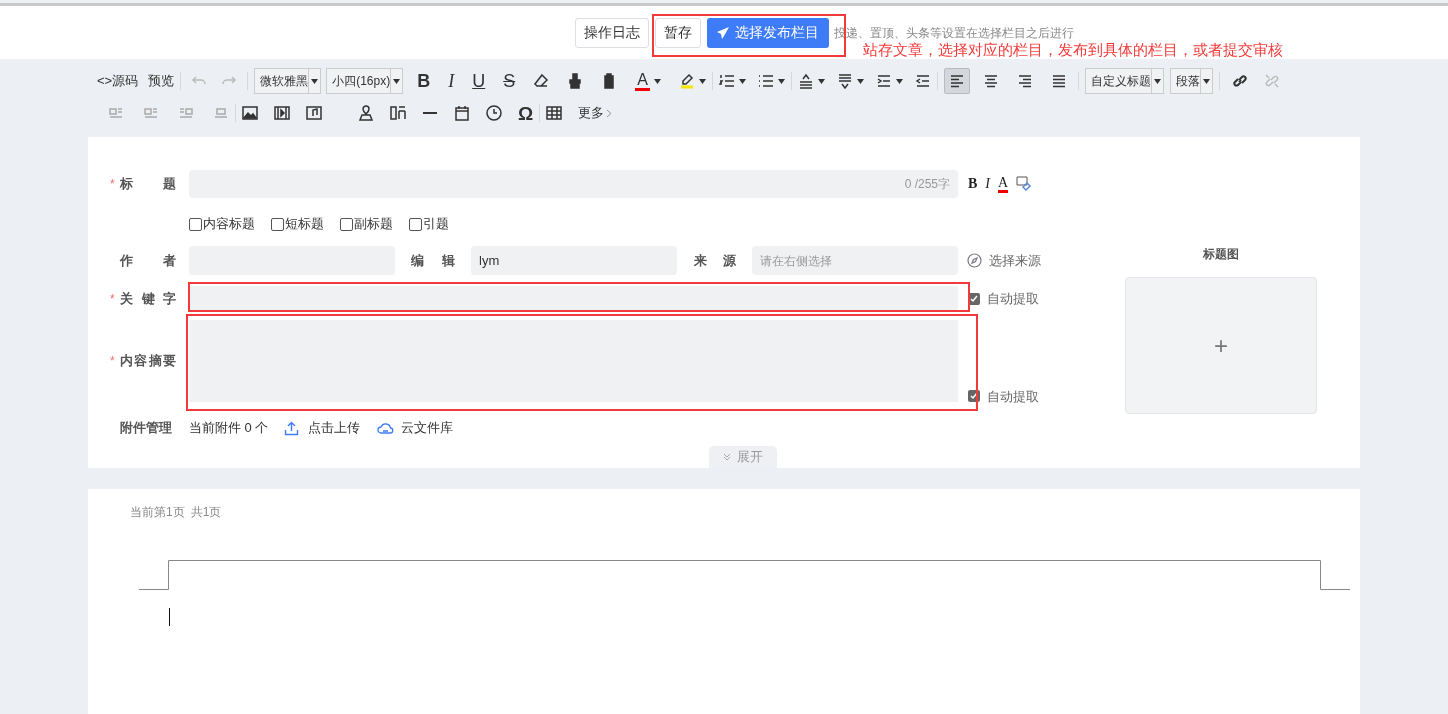 The height and width of the screenshot is (714, 1448). Describe the element at coordinates (148, 299) in the screenshot. I see `field-label: 关键字` at that location.